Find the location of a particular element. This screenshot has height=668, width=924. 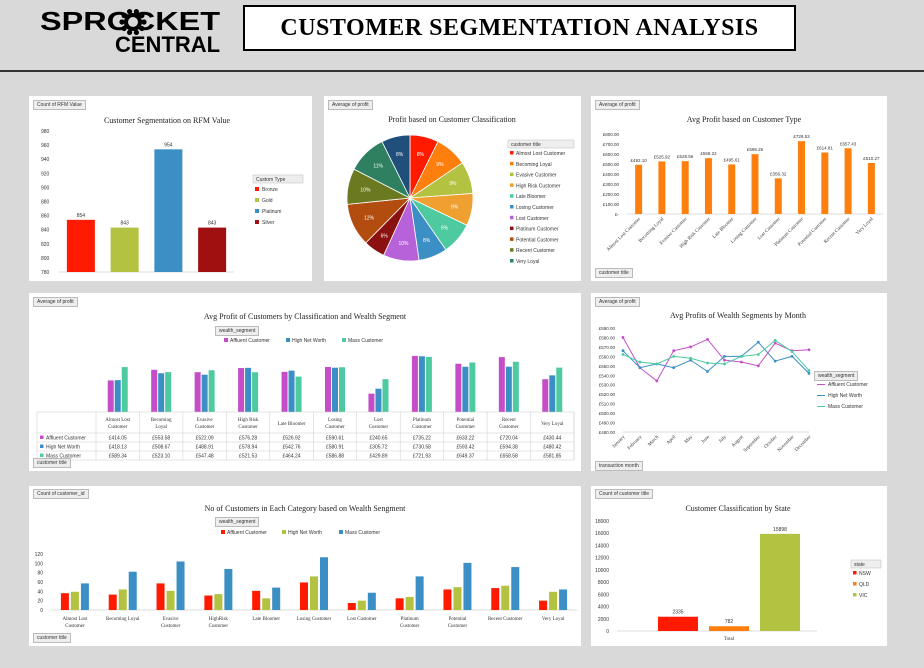

legend-title: customer title is located at coordinates (526, 145).